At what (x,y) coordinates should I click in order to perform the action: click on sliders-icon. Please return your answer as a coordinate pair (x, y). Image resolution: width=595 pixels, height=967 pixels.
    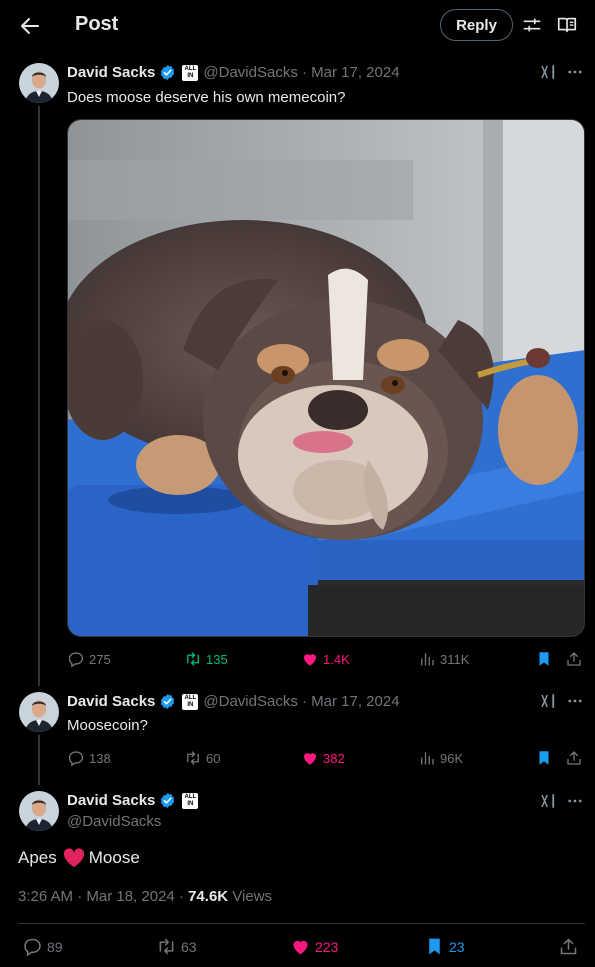
    Looking at the image, I should click on (532, 25).